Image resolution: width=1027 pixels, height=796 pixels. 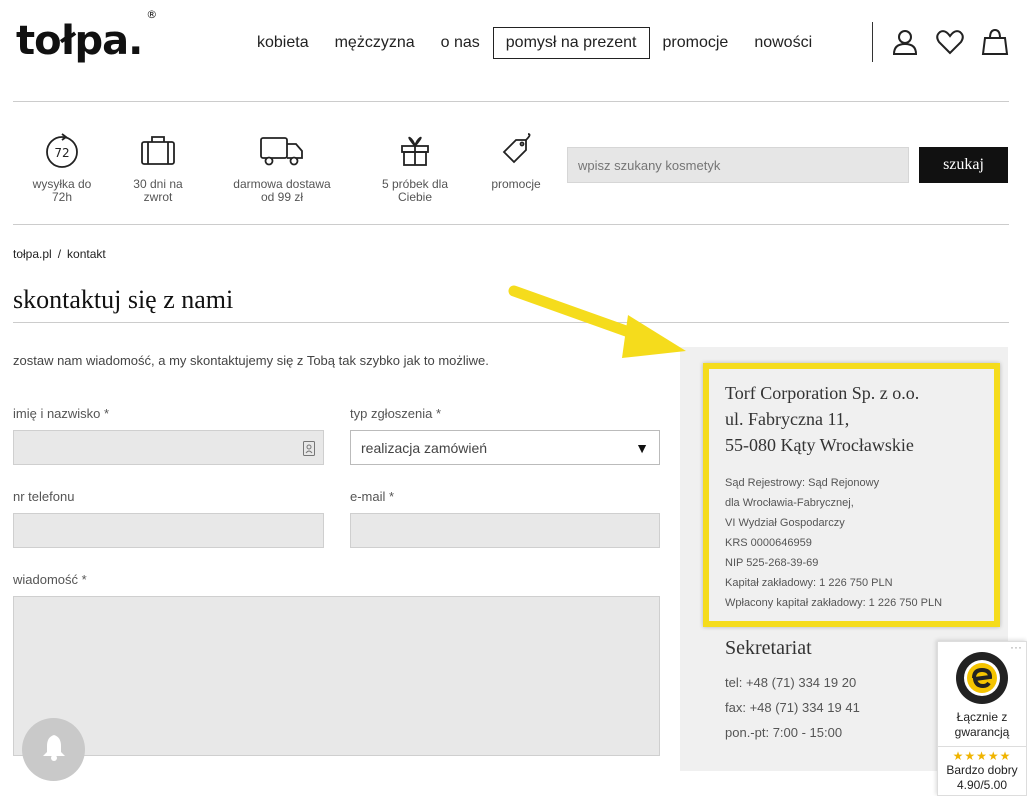 I want to click on guarantee-text: Łącznie z gwarancją, so click(x=982, y=725).